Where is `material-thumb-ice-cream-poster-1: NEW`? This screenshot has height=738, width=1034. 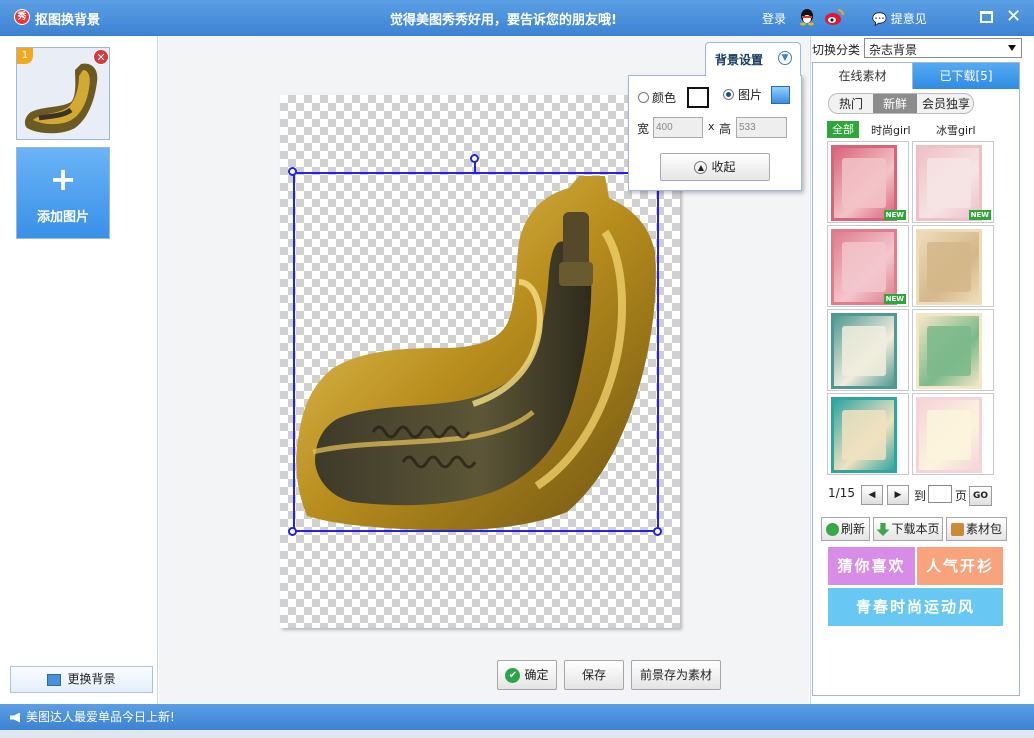 material-thumb-ice-cream-poster-1: NEW is located at coordinates (868, 182).